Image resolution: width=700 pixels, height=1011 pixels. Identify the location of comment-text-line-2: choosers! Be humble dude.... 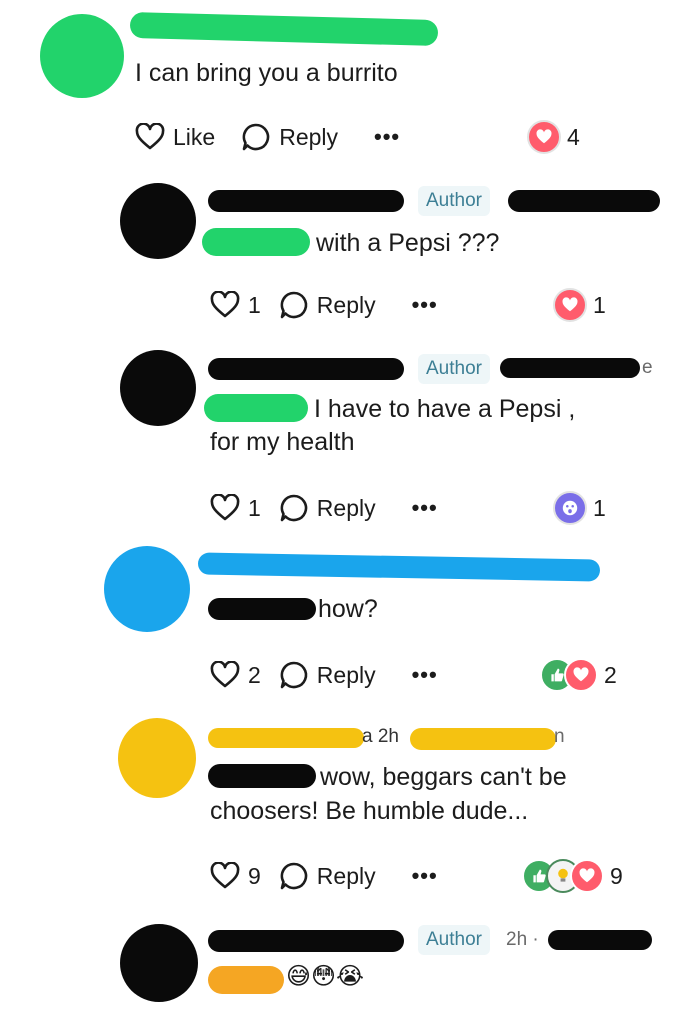
(369, 811).